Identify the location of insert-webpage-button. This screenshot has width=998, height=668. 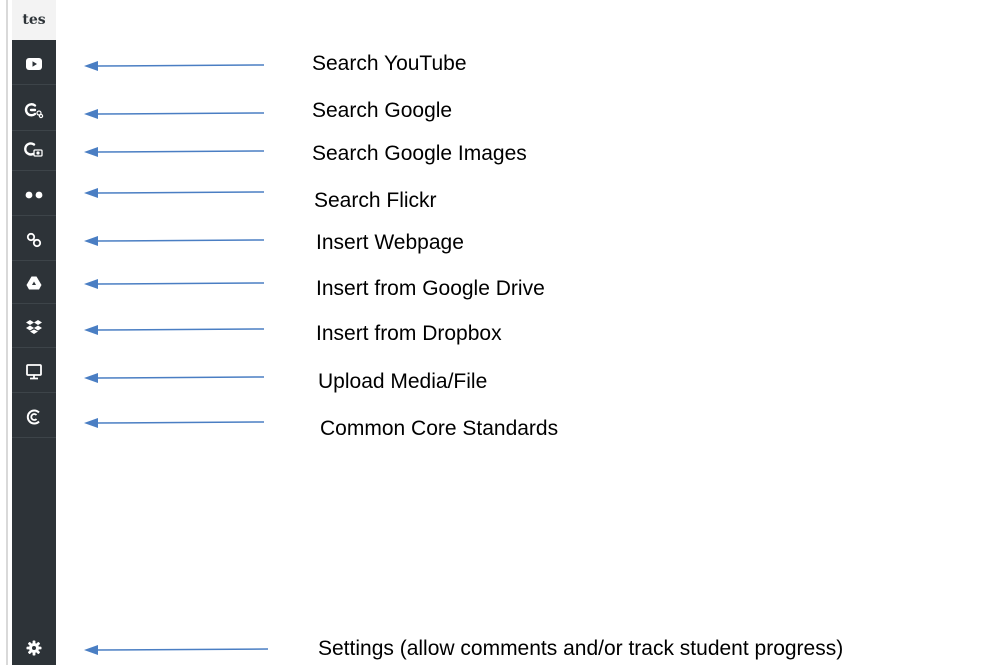
(34, 240).